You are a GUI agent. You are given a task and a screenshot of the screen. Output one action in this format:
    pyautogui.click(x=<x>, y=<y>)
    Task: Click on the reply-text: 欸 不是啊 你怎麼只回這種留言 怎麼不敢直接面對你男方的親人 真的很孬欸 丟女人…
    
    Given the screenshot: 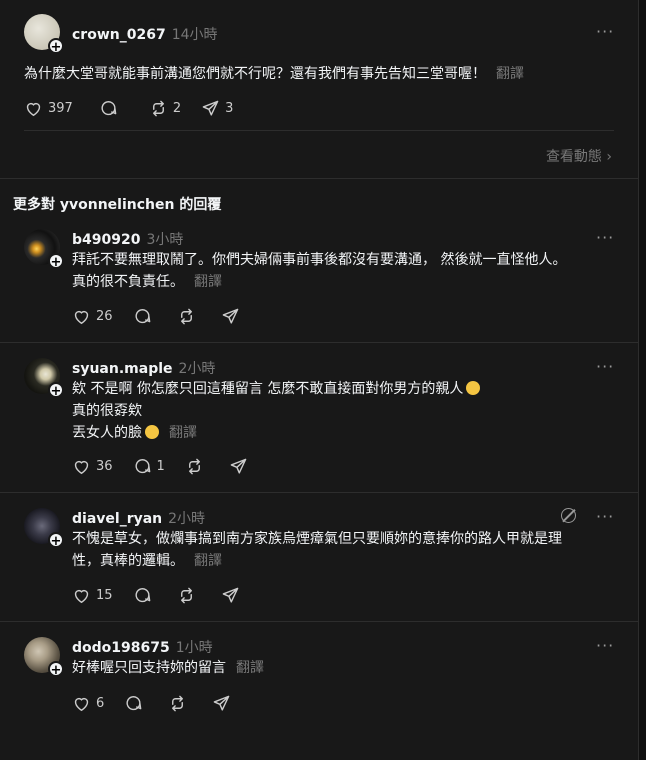 What is the action you would take?
    pyautogui.click(x=344, y=411)
    